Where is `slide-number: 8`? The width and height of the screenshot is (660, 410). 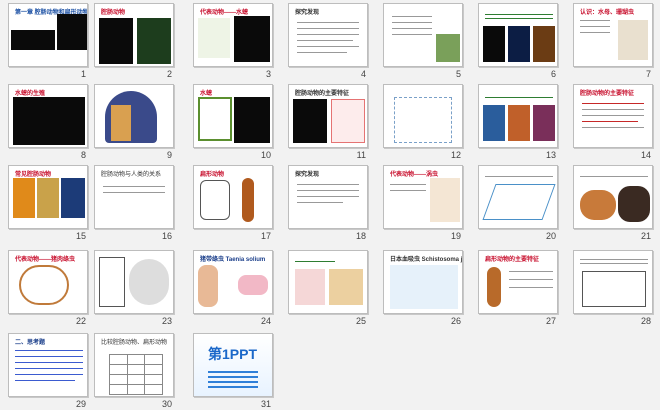 slide-number: 8 is located at coordinates (83, 155).